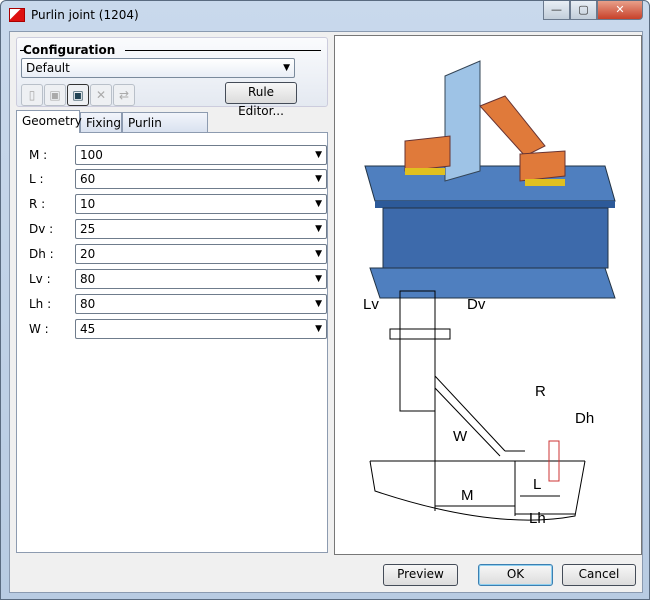 Image resolution: width=650 pixels, height=600 pixels. I want to click on l-select: 60 ▼, so click(201, 179).